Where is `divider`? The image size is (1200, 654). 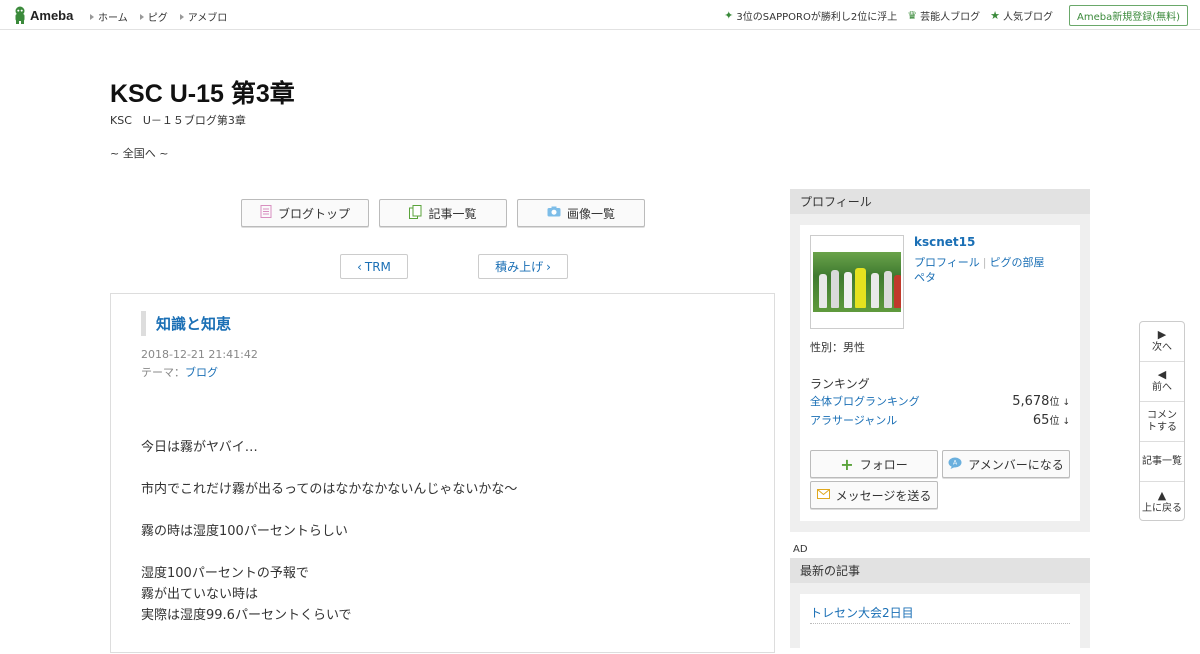 divider is located at coordinates (940, 623).